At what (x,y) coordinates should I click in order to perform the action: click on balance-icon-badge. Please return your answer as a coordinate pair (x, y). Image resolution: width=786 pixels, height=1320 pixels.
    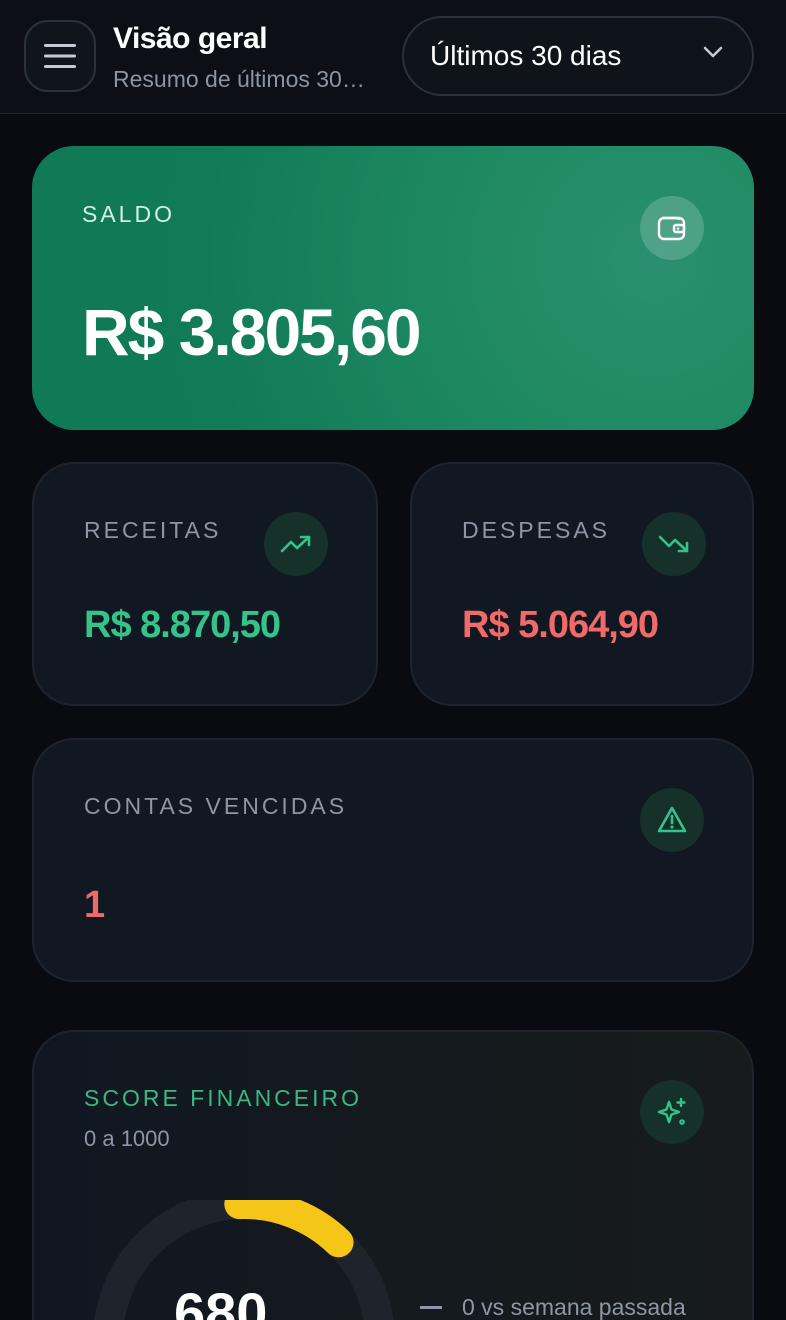
    Looking at the image, I should click on (672, 228).